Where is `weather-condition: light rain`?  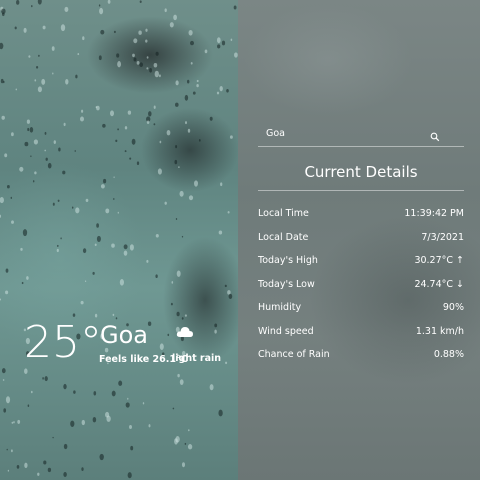 weather-condition: light rain is located at coordinates (197, 358).